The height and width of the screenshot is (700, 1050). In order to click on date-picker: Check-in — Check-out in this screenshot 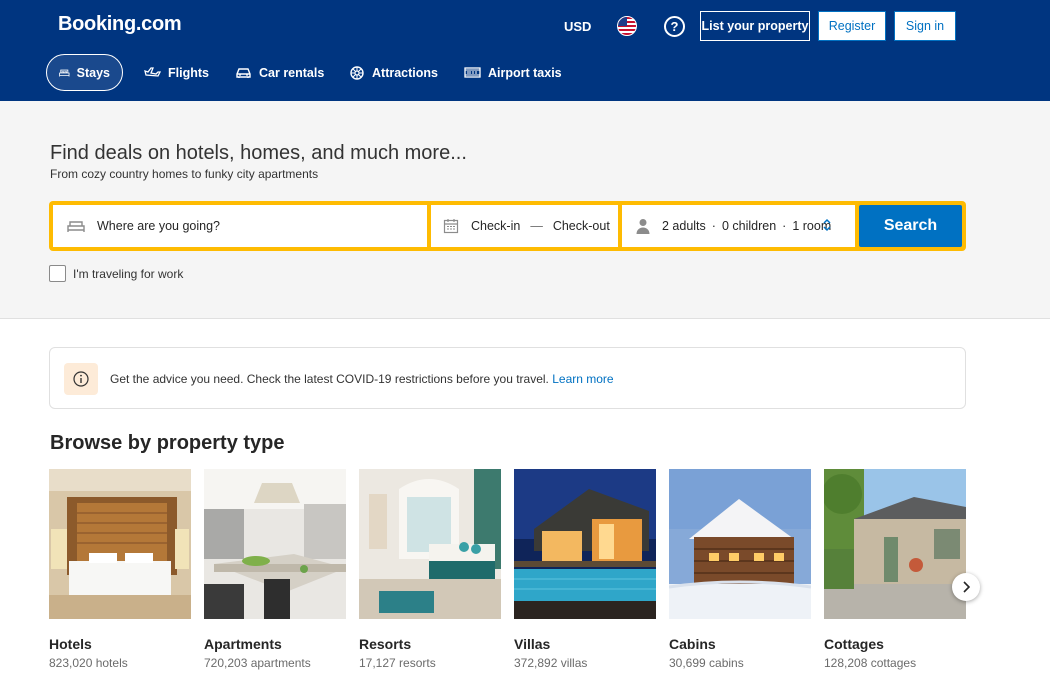, I will do `click(524, 226)`.